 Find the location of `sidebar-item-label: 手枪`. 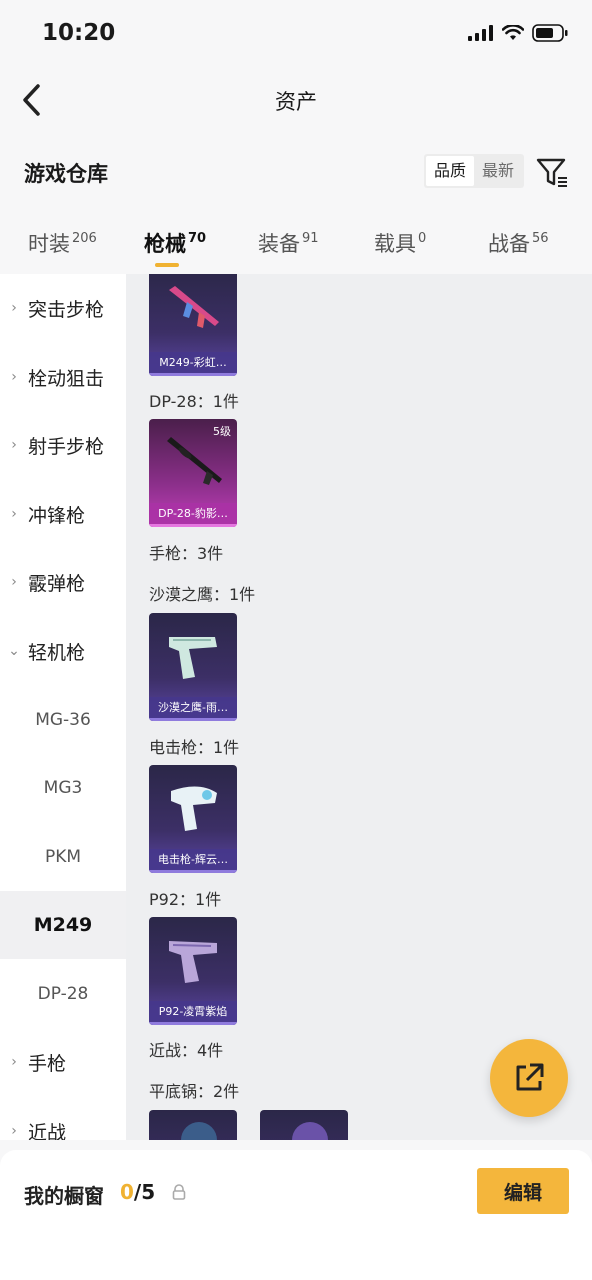

sidebar-item-label: 手枪 is located at coordinates (47, 1063).